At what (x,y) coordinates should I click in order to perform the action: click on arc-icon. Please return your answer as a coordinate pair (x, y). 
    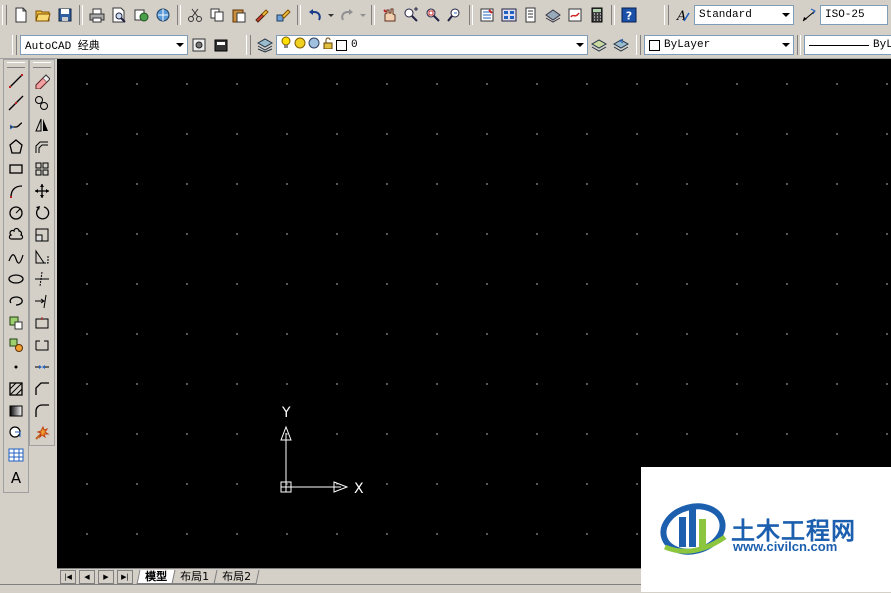
    Looking at the image, I should click on (16, 191).